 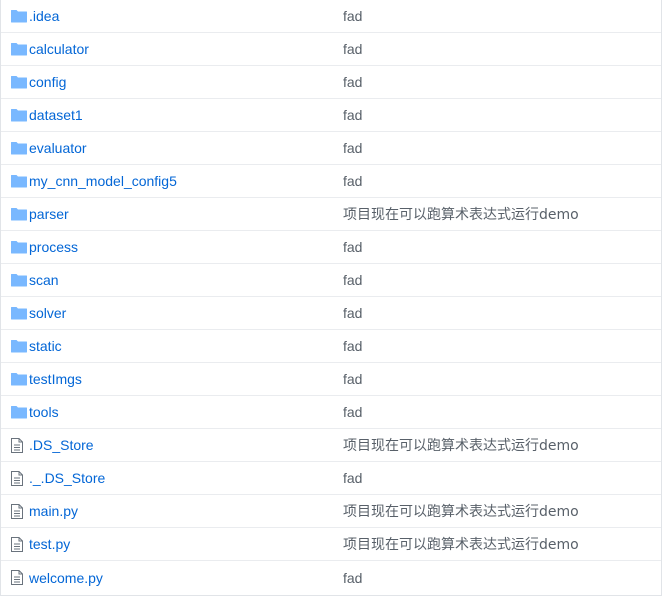 I want to click on file-row: config fad, so click(x=331, y=82).